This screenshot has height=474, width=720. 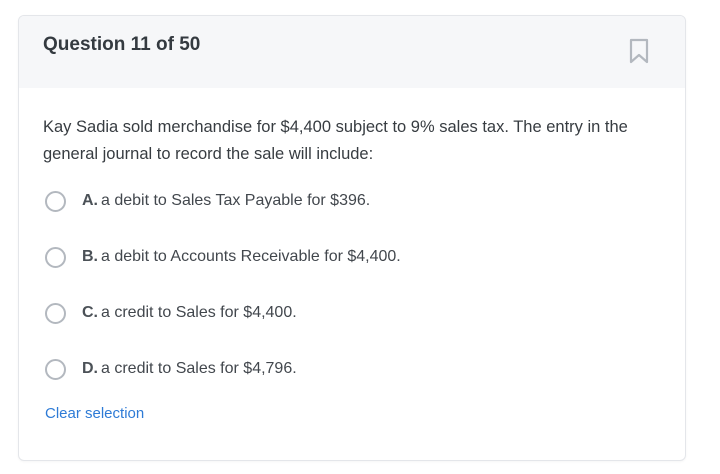 I want to click on option-d: D. a credit to Sales for $4,796., so click(x=170, y=369).